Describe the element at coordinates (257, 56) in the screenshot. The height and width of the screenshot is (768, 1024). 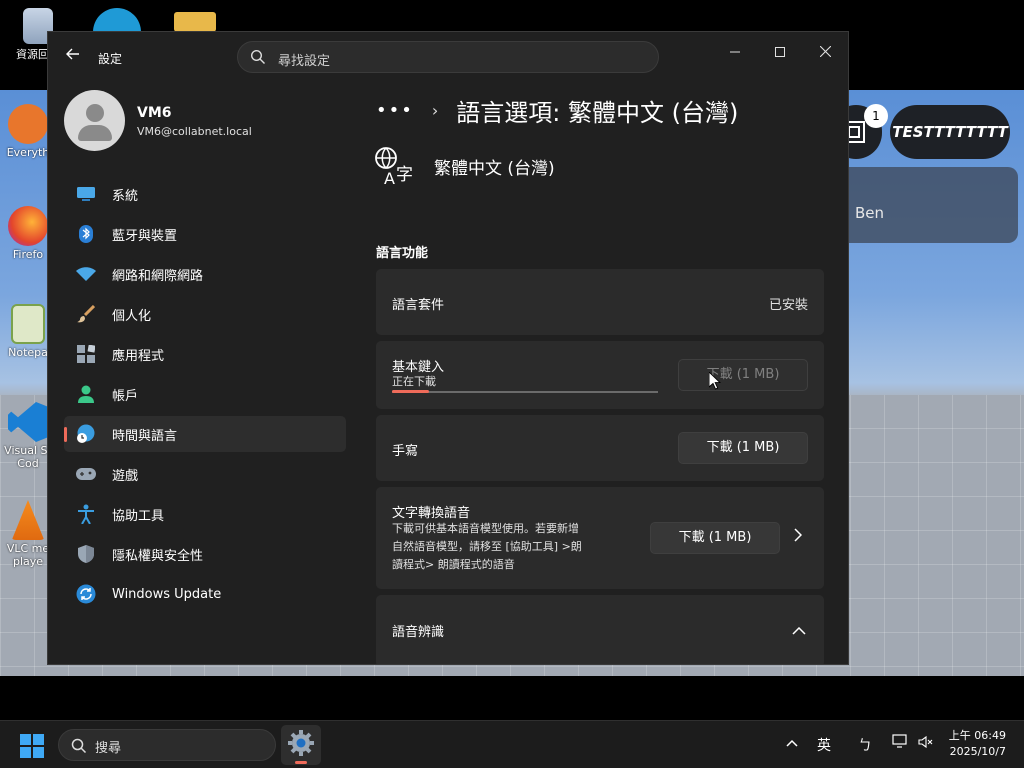
I see `search-icon` at that location.